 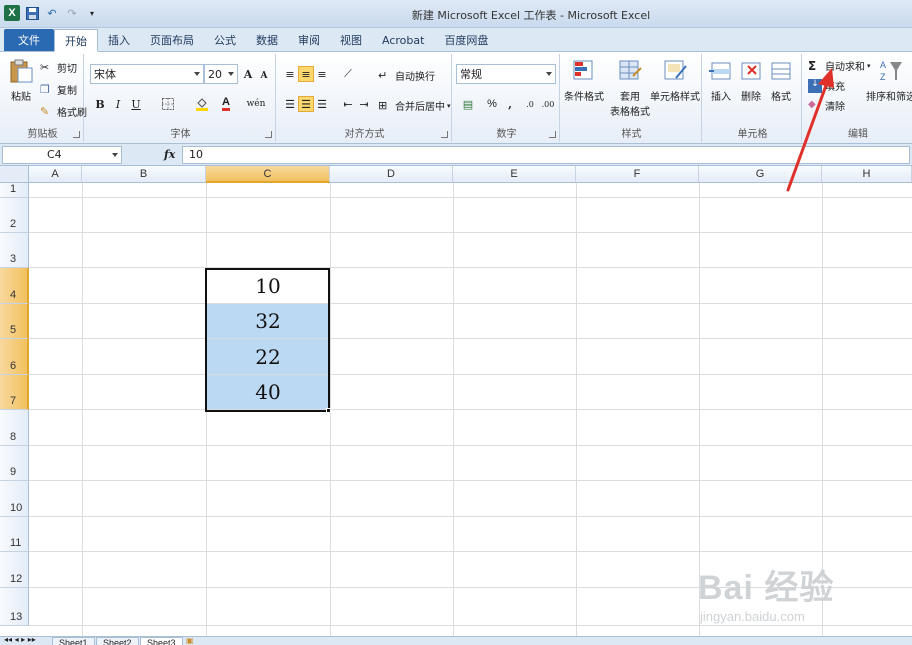 What do you see at coordinates (306, 74) in the screenshot?
I see `align-middle-button: ≡` at bounding box center [306, 74].